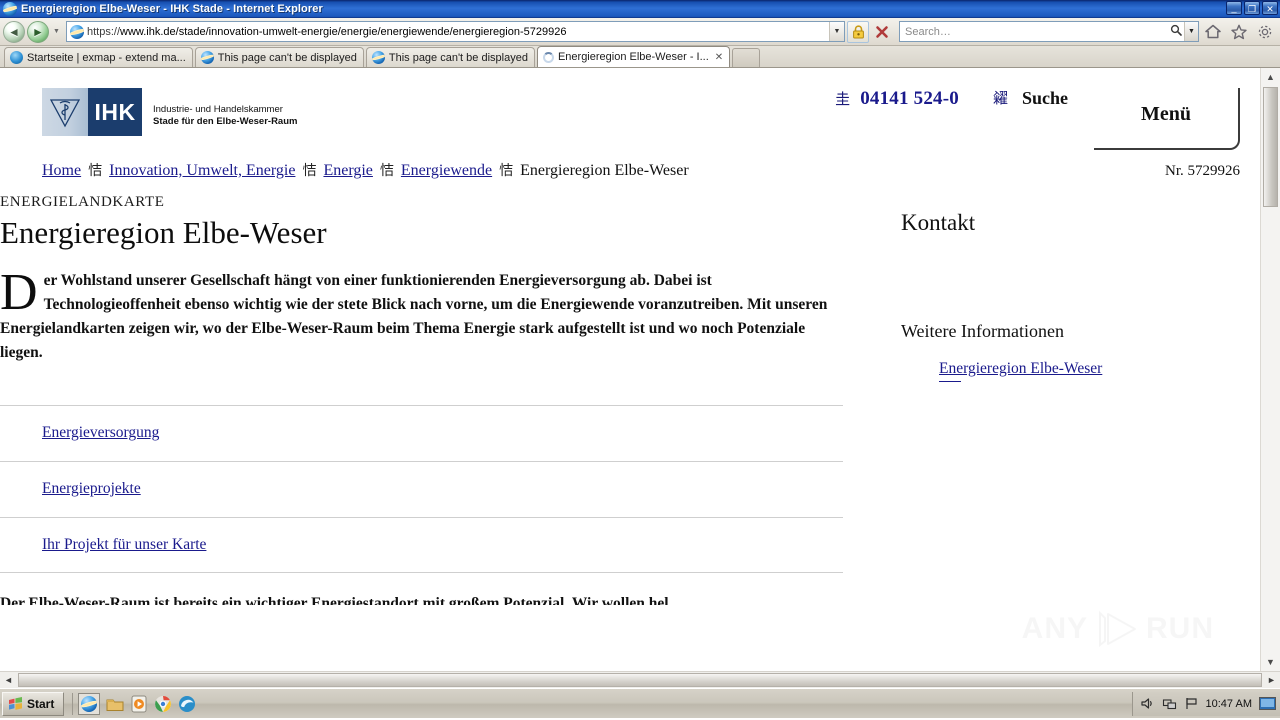 The image size is (1280, 720). I want to click on accordion-item: Energieprojekte, so click(421, 488).